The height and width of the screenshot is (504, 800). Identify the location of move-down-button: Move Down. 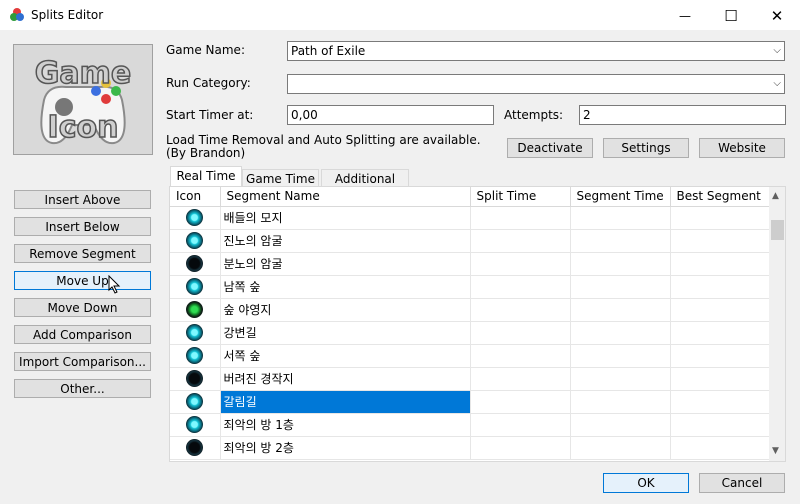
(82, 307).